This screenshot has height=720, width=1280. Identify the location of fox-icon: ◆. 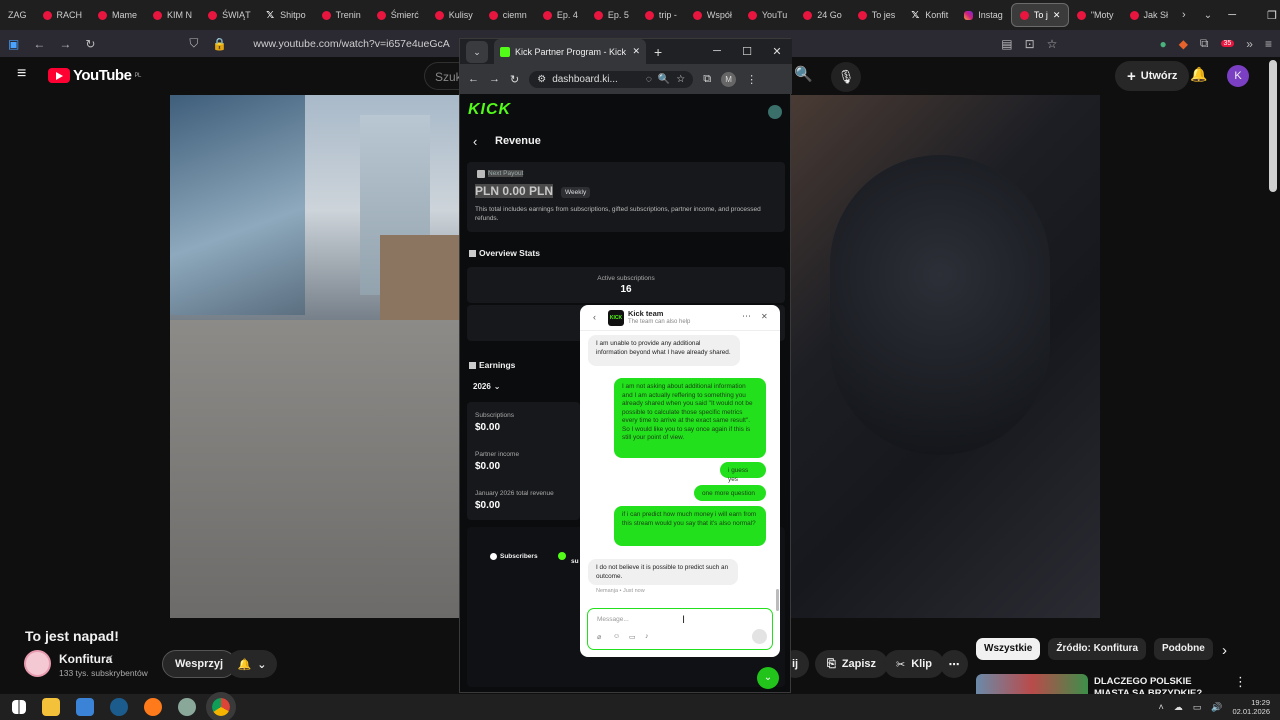
(1183, 44).